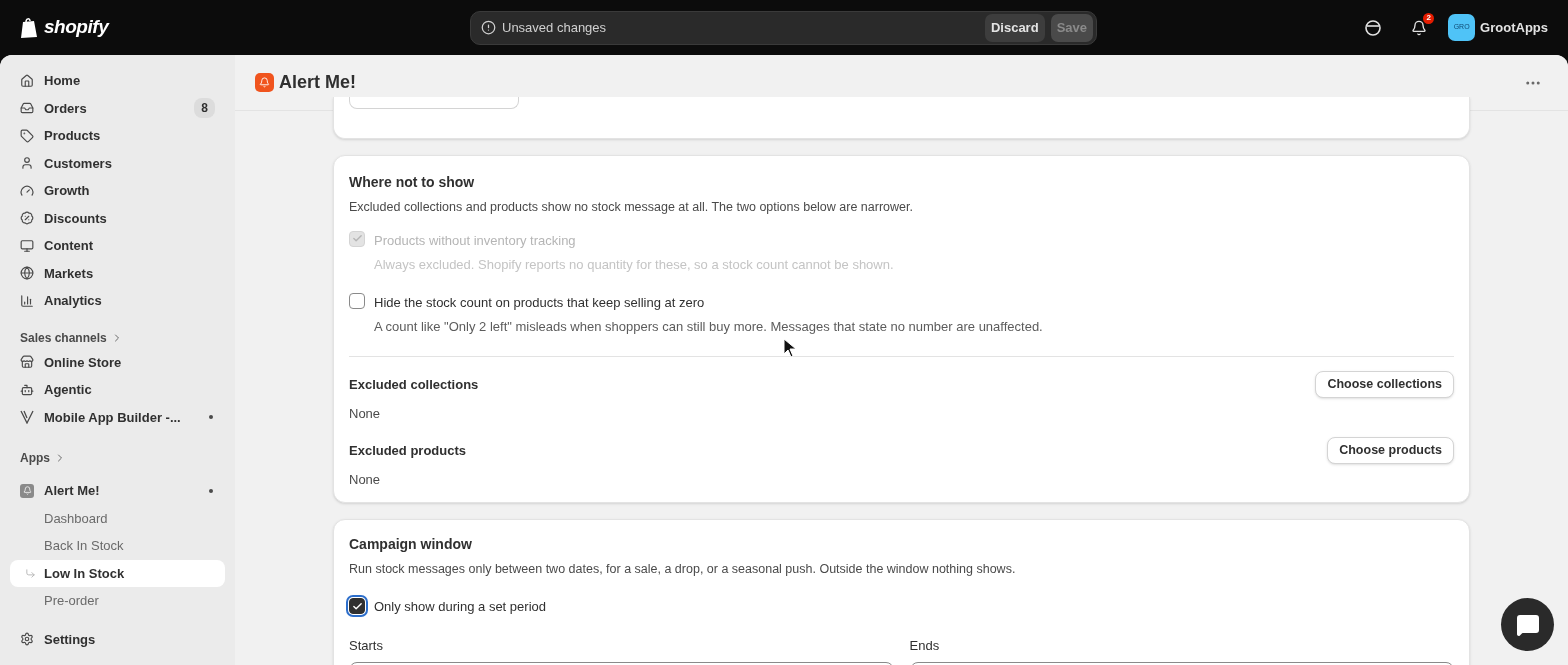  I want to click on nav-item: Online Store, so click(117, 362).